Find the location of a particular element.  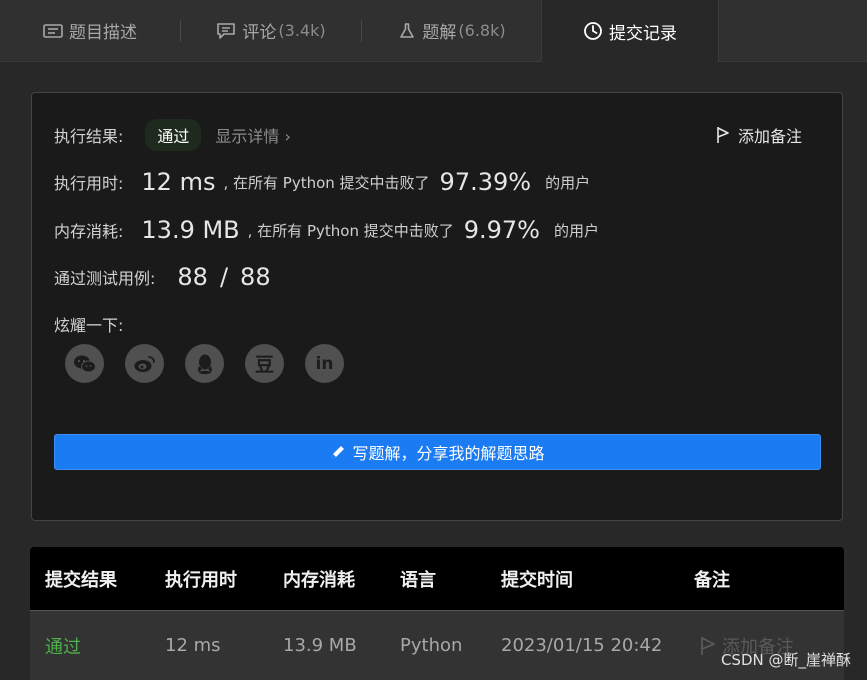

tab-count: (3.4k) is located at coordinates (302, 30).